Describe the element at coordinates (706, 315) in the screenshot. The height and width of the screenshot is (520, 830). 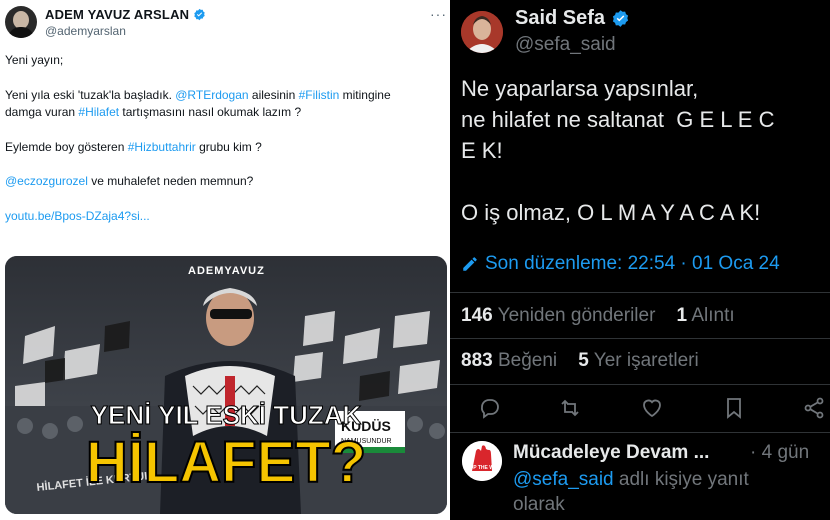
I see `quotes-stat: 1 Alıntı` at that location.